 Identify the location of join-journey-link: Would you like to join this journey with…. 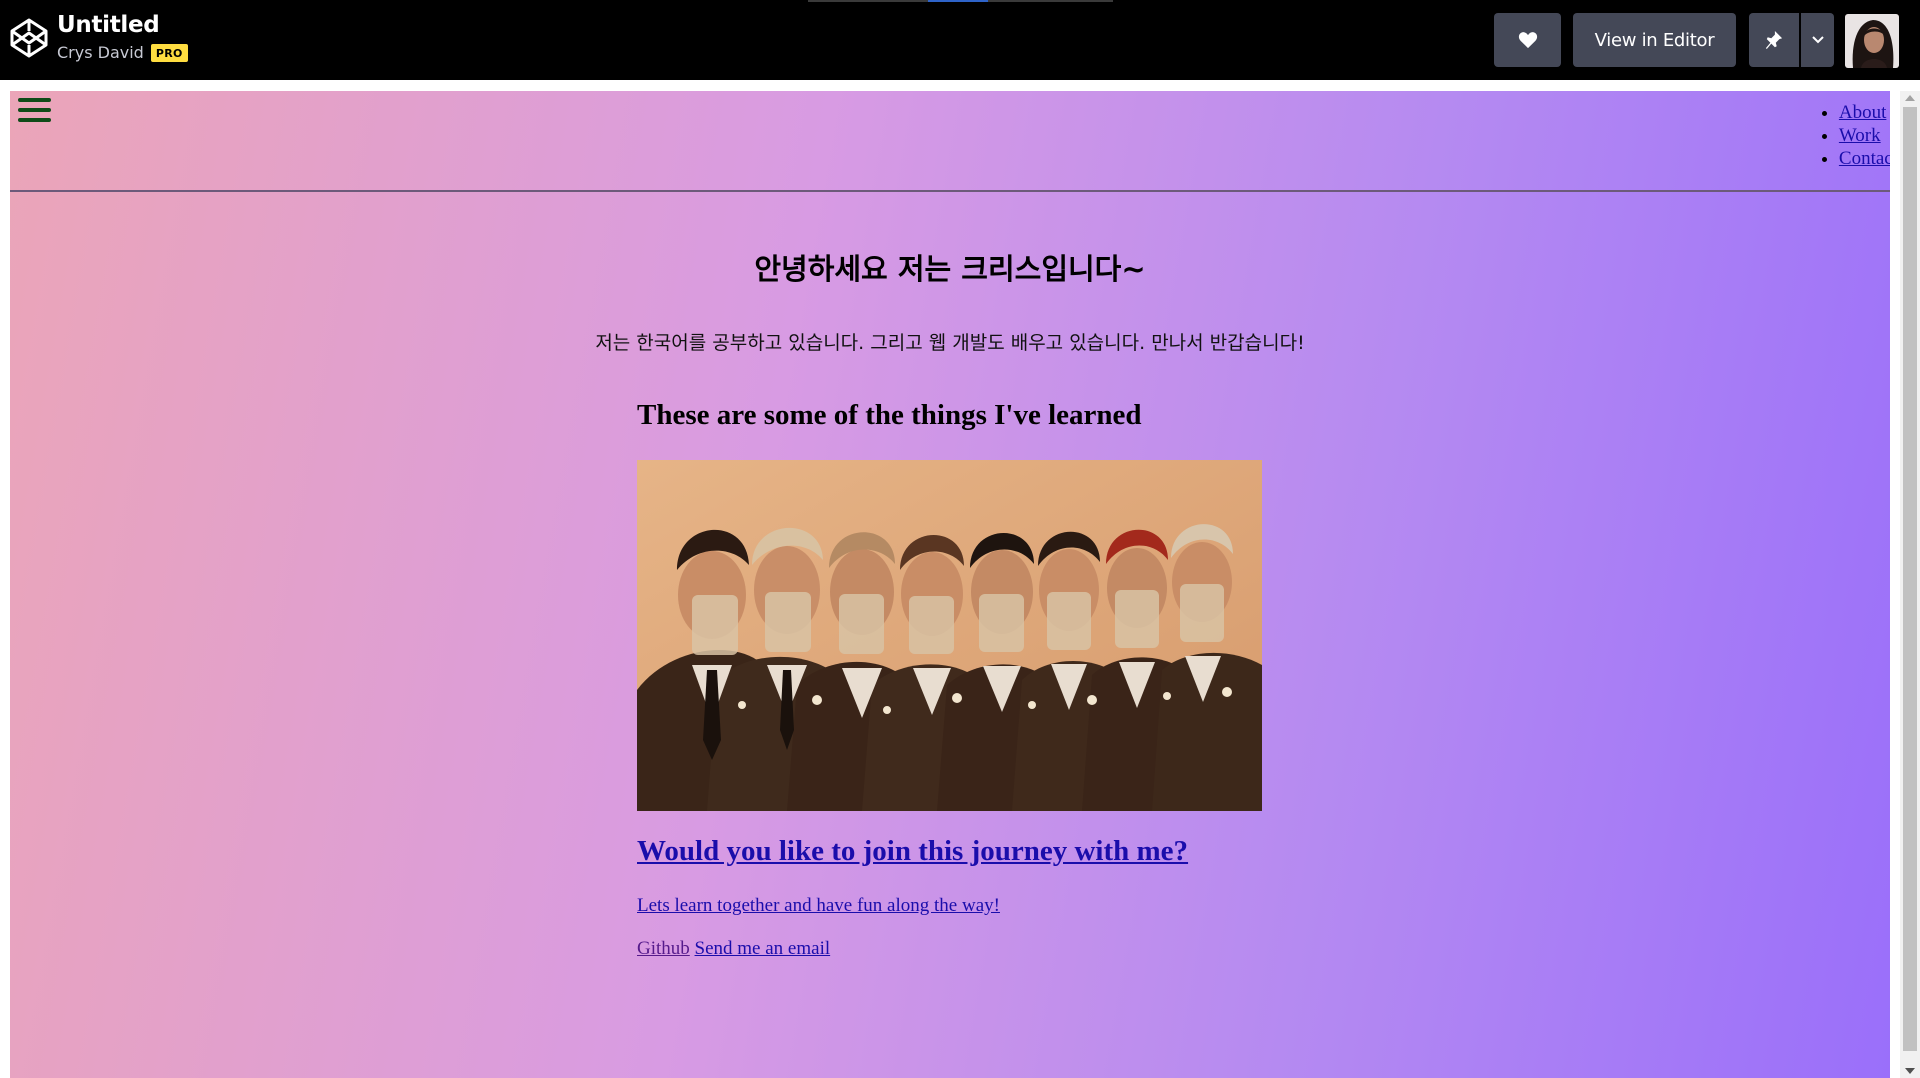
(912, 851).